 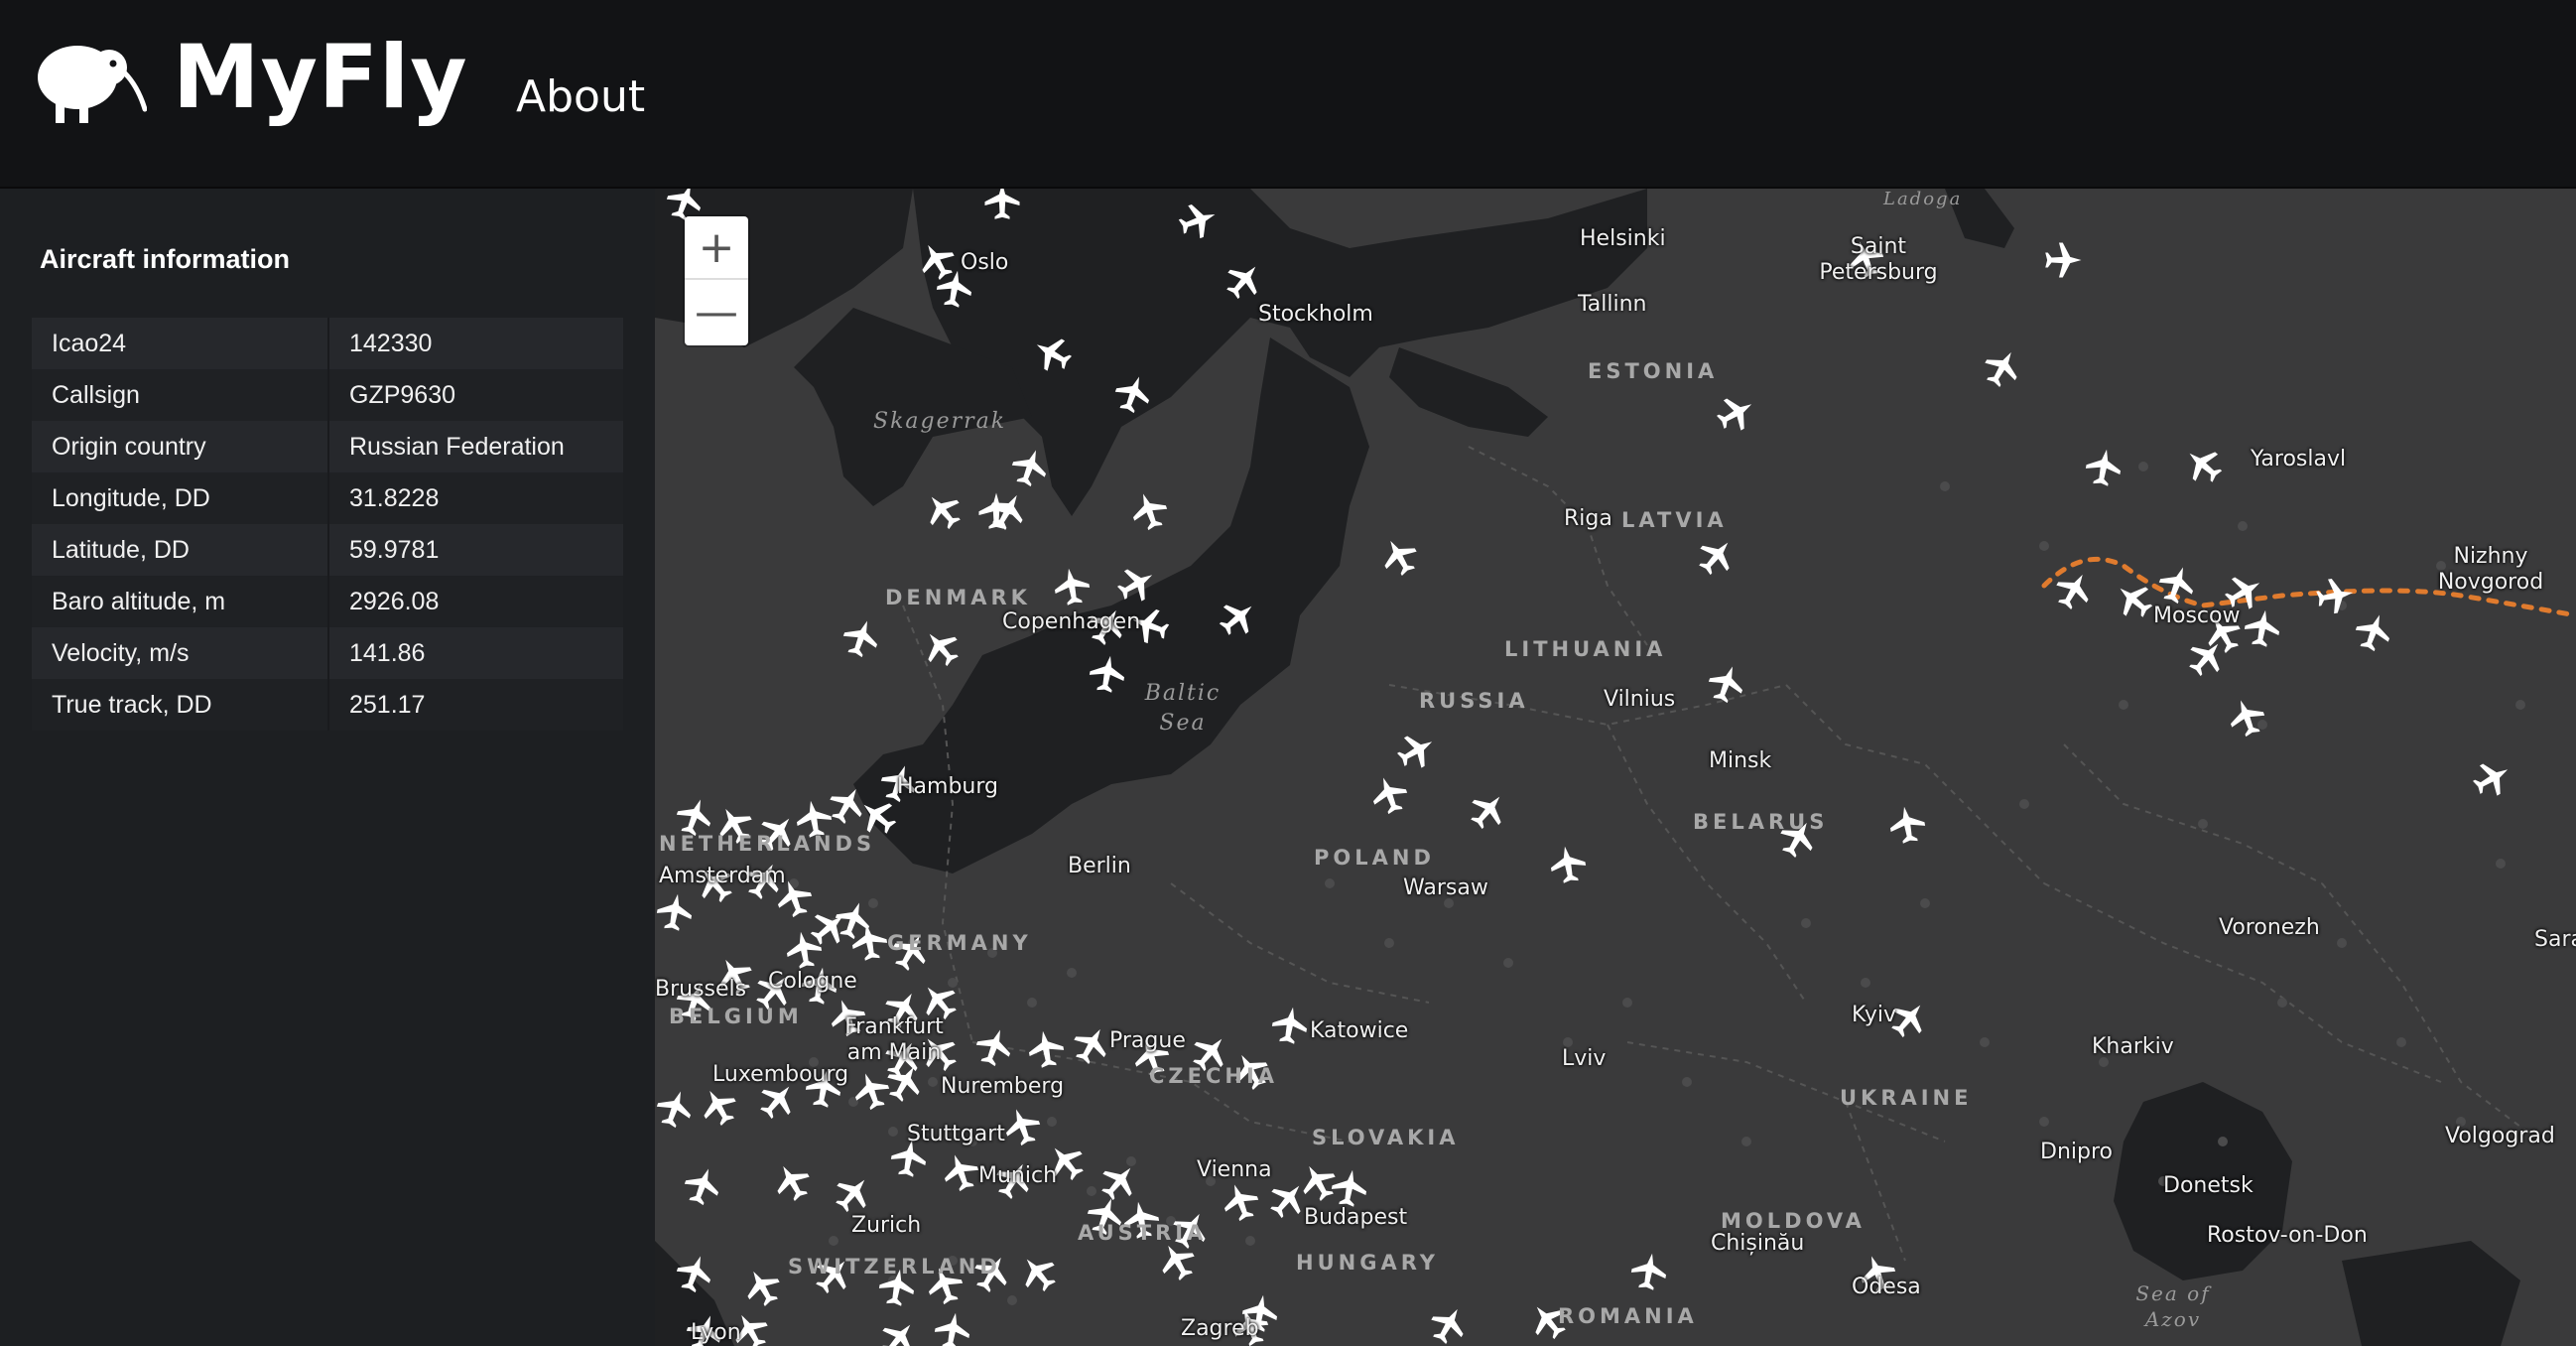 I want to click on city-label: Moscow, so click(x=2197, y=616).